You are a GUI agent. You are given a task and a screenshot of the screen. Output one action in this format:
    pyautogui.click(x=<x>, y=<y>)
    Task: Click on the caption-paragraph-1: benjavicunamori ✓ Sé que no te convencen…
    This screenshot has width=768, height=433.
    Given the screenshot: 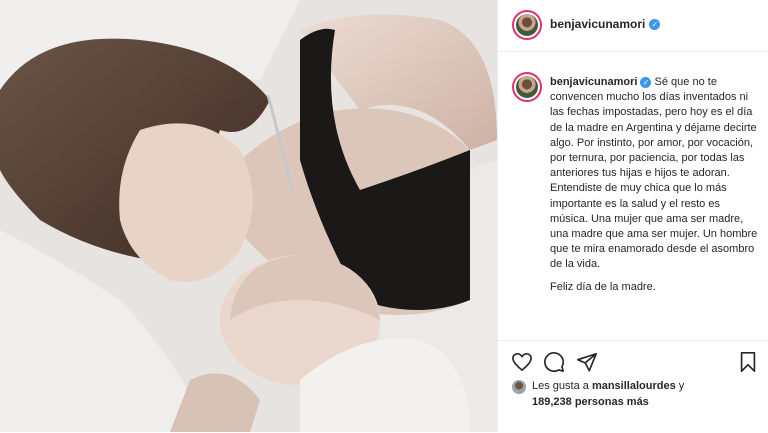 What is the action you would take?
    pyautogui.click(x=654, y=174)
    